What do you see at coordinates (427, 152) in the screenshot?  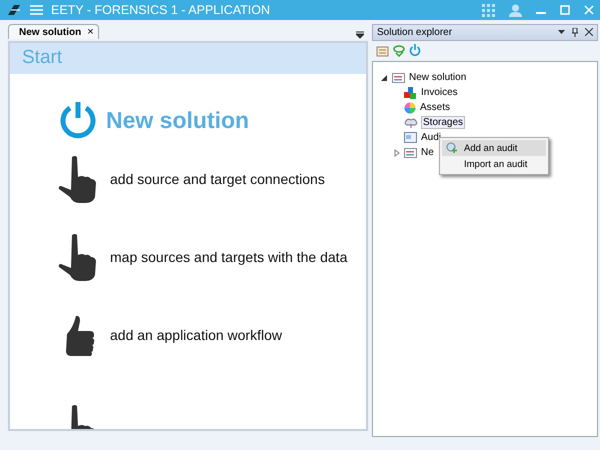 I see `tree-item: Ne` at bounding box center [427, 152].